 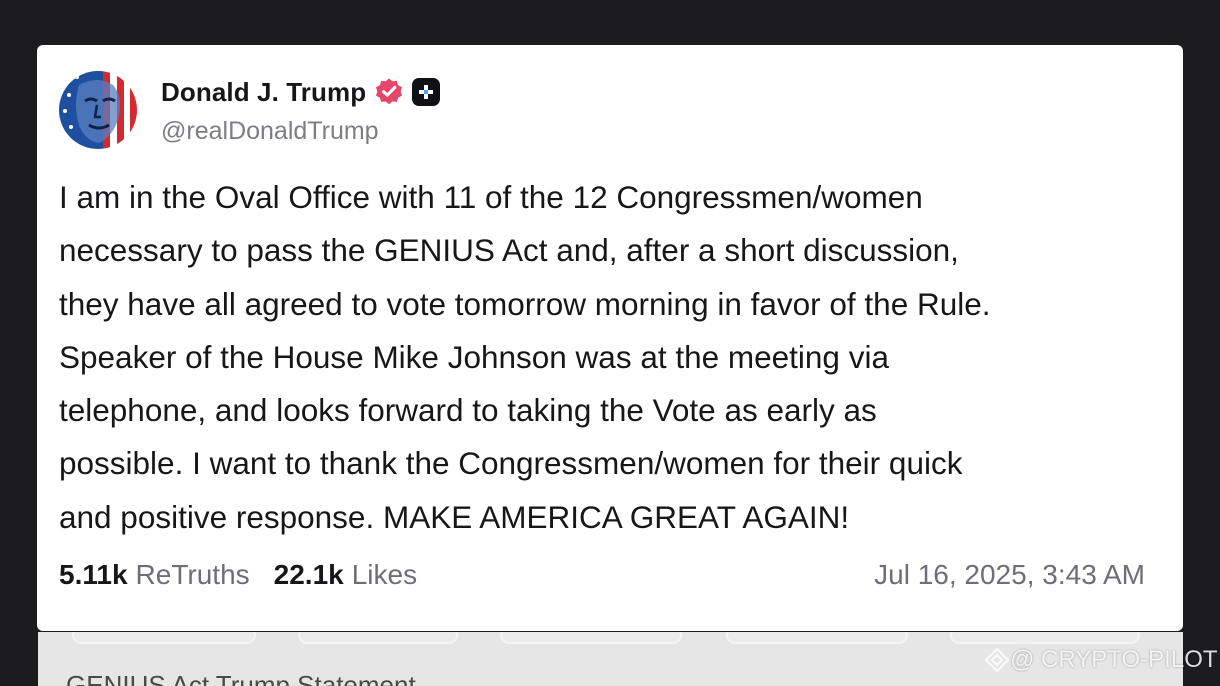 What do you see at coordinates (93, 575) in the screenshot?
I see `retruths-count: 5.11k` at bounding box center [93, 575].